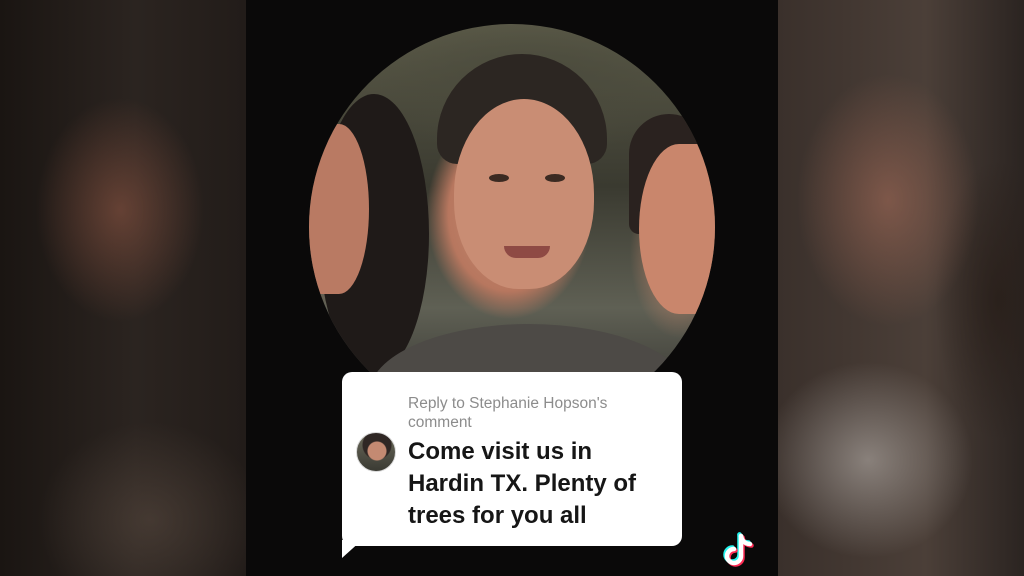 The width and height of the screenshot is (1024, 576). I want to click on reply-header: Reply to Stephanie Hopson's comment, so click(508, 413).